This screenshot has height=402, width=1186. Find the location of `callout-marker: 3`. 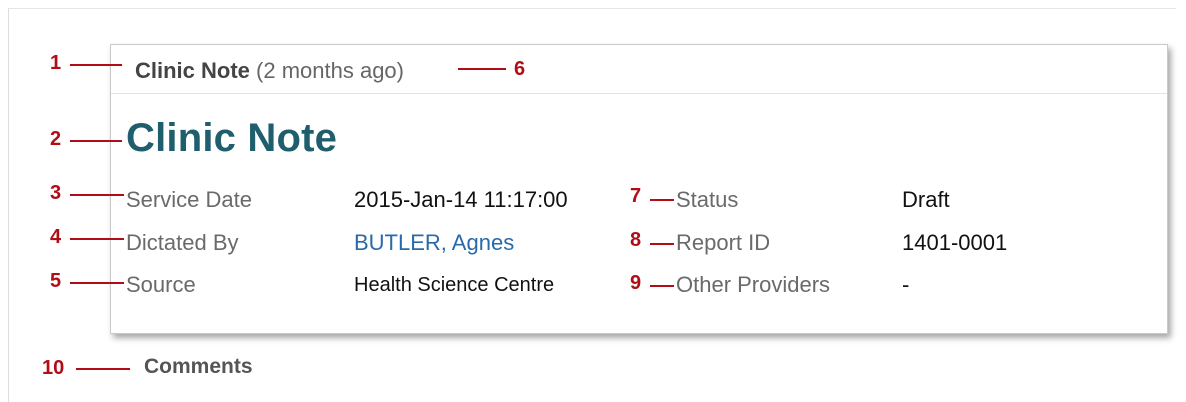

callout-marker: 3 is located at coordinates (56, 193).